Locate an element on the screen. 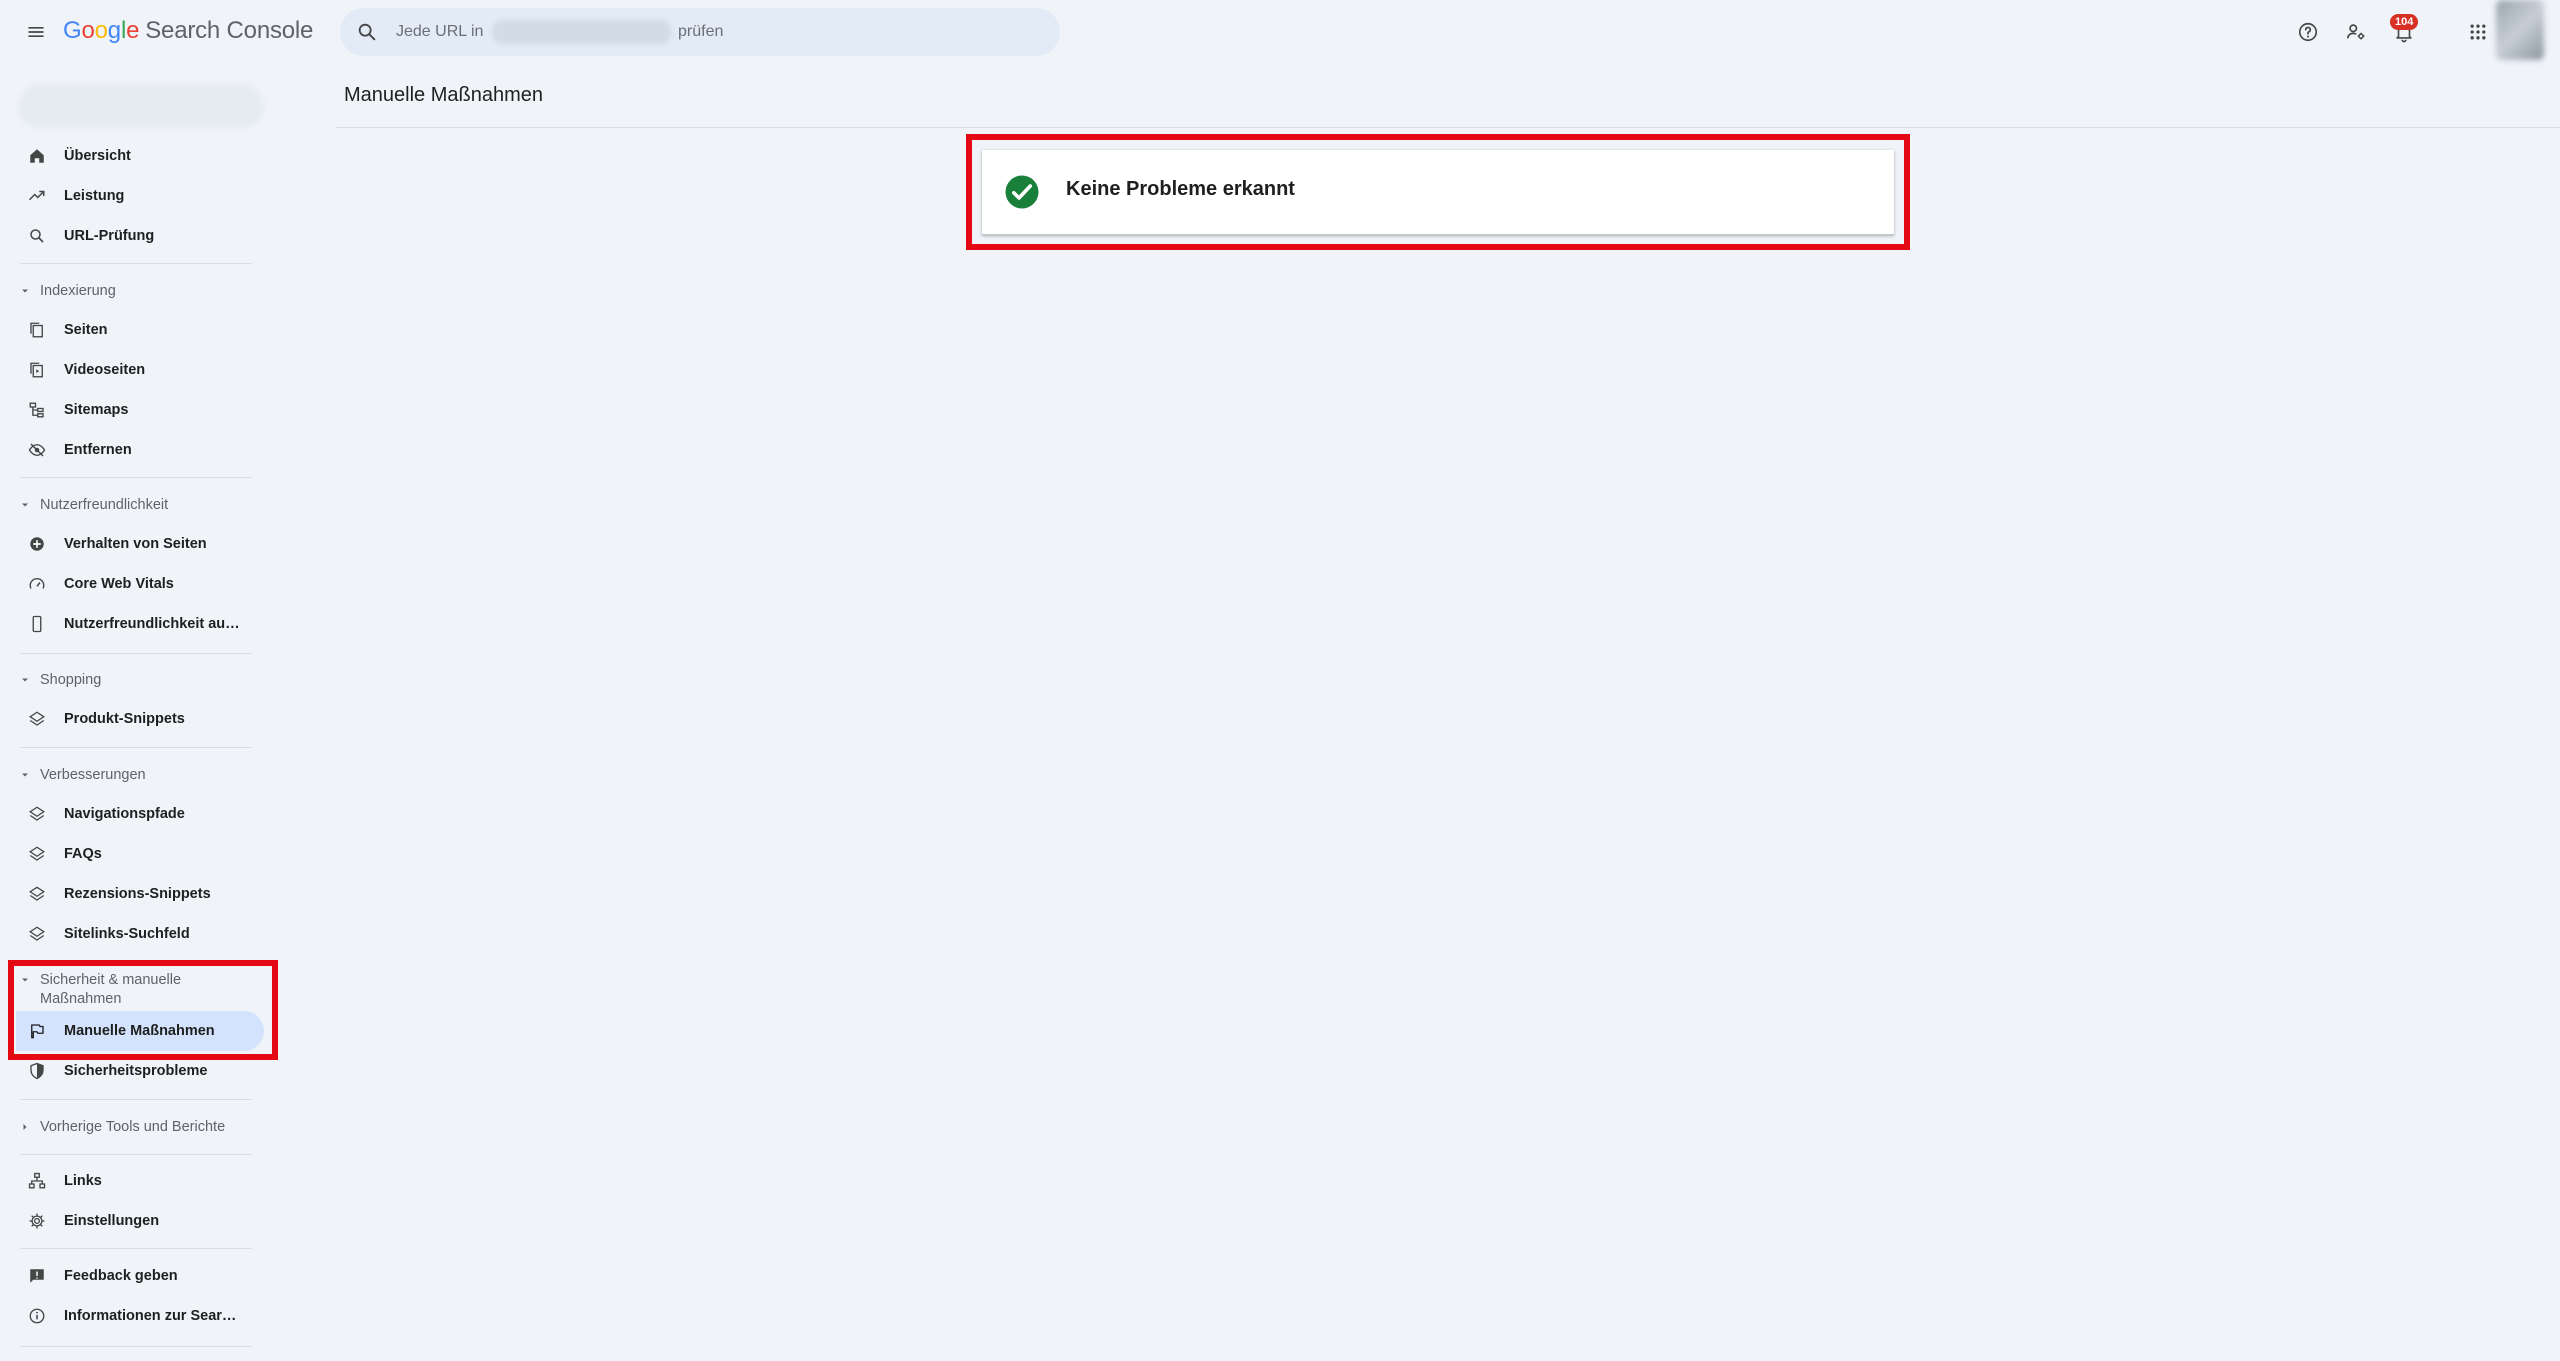 The image size is (2560, 1361). user-settings-icon is located at coordinates (2355, 32).